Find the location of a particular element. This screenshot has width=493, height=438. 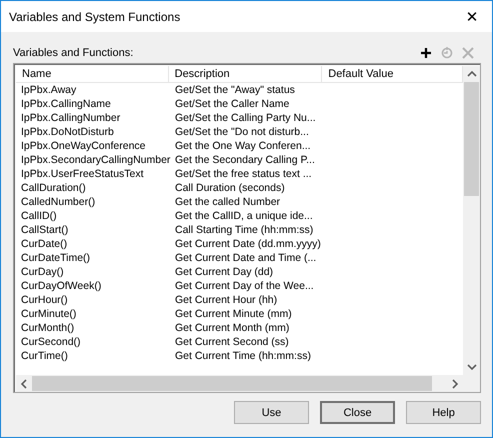

name-cell-text: CurDateTime() is located at coordinates (56, 258).